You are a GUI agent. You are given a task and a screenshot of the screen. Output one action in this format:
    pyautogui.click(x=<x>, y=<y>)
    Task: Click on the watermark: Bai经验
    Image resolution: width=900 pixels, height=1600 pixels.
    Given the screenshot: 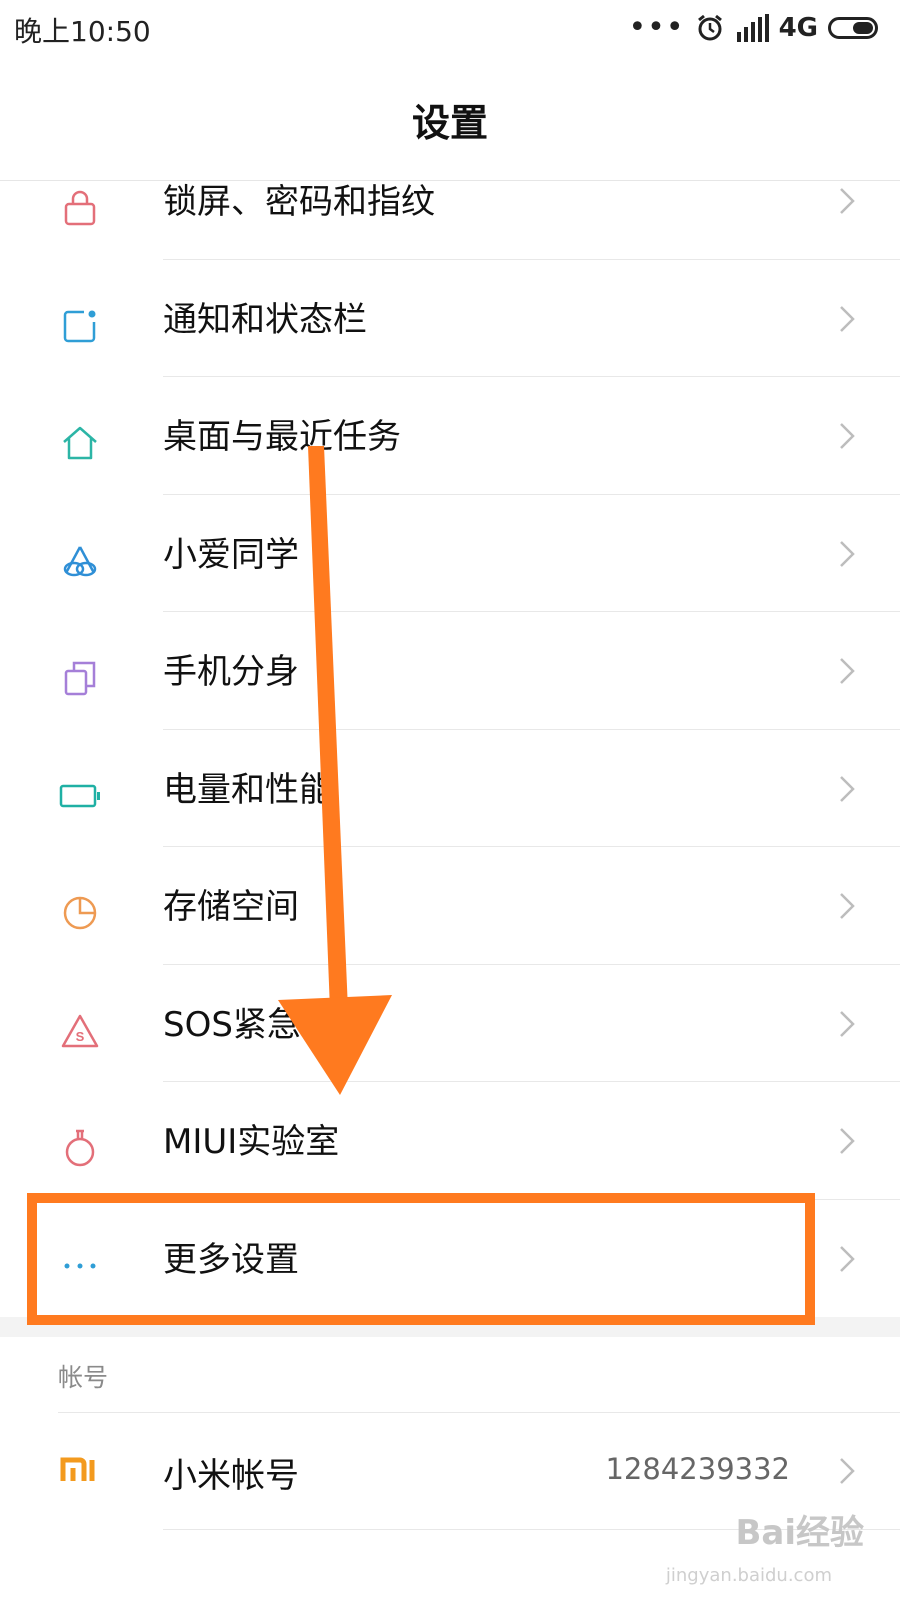 What is the action you would take?
    pyautogui.click(x=799, y=1533)
    